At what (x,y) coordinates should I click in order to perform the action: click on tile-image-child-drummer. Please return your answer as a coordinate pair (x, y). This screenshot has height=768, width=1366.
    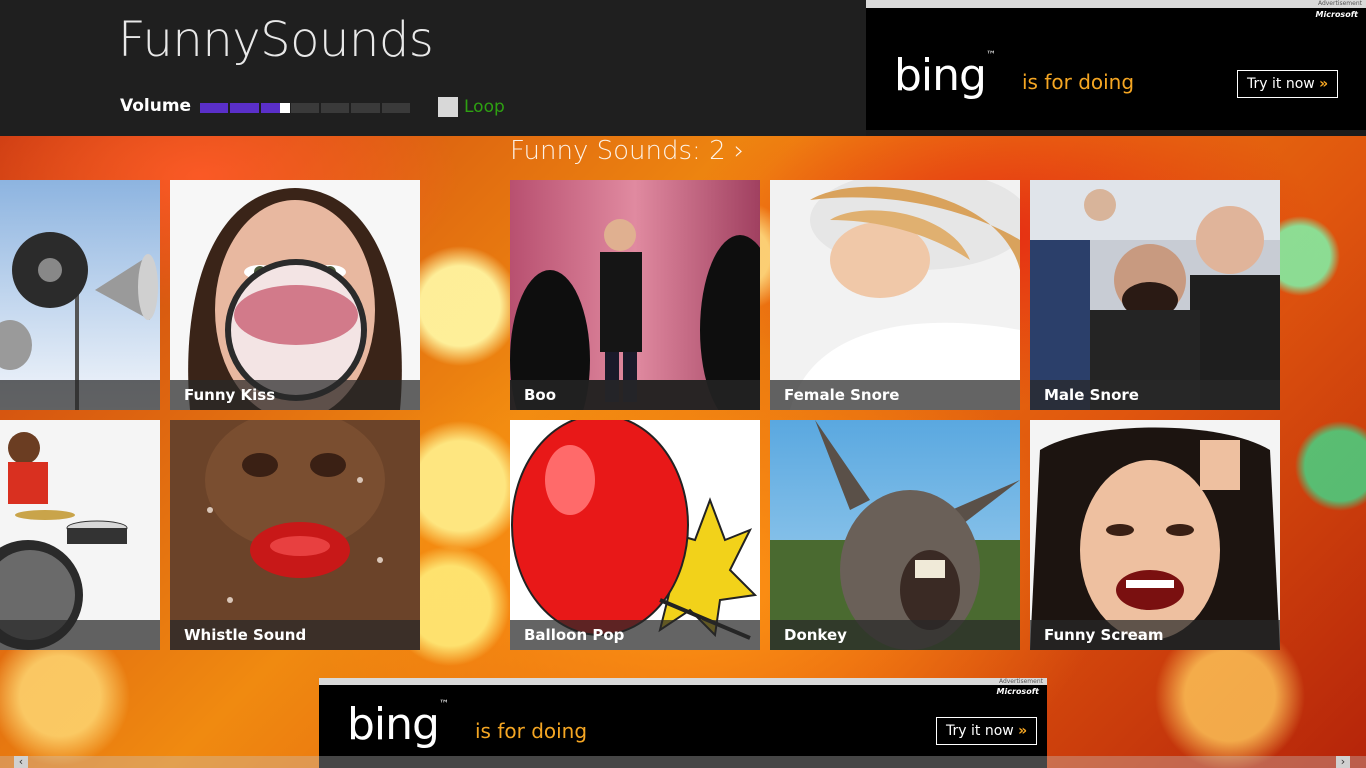
    Looking at the image, I should click on (80, 535).